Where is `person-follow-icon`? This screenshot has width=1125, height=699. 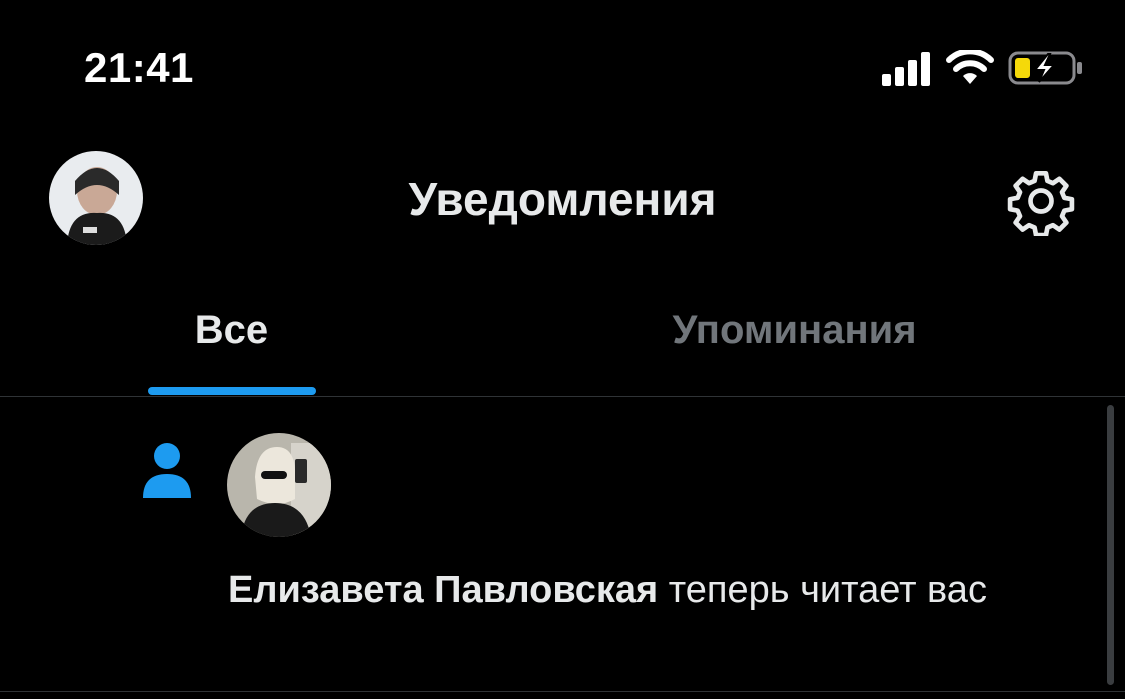 person-follow-icon is located at coordinates (167, 470).